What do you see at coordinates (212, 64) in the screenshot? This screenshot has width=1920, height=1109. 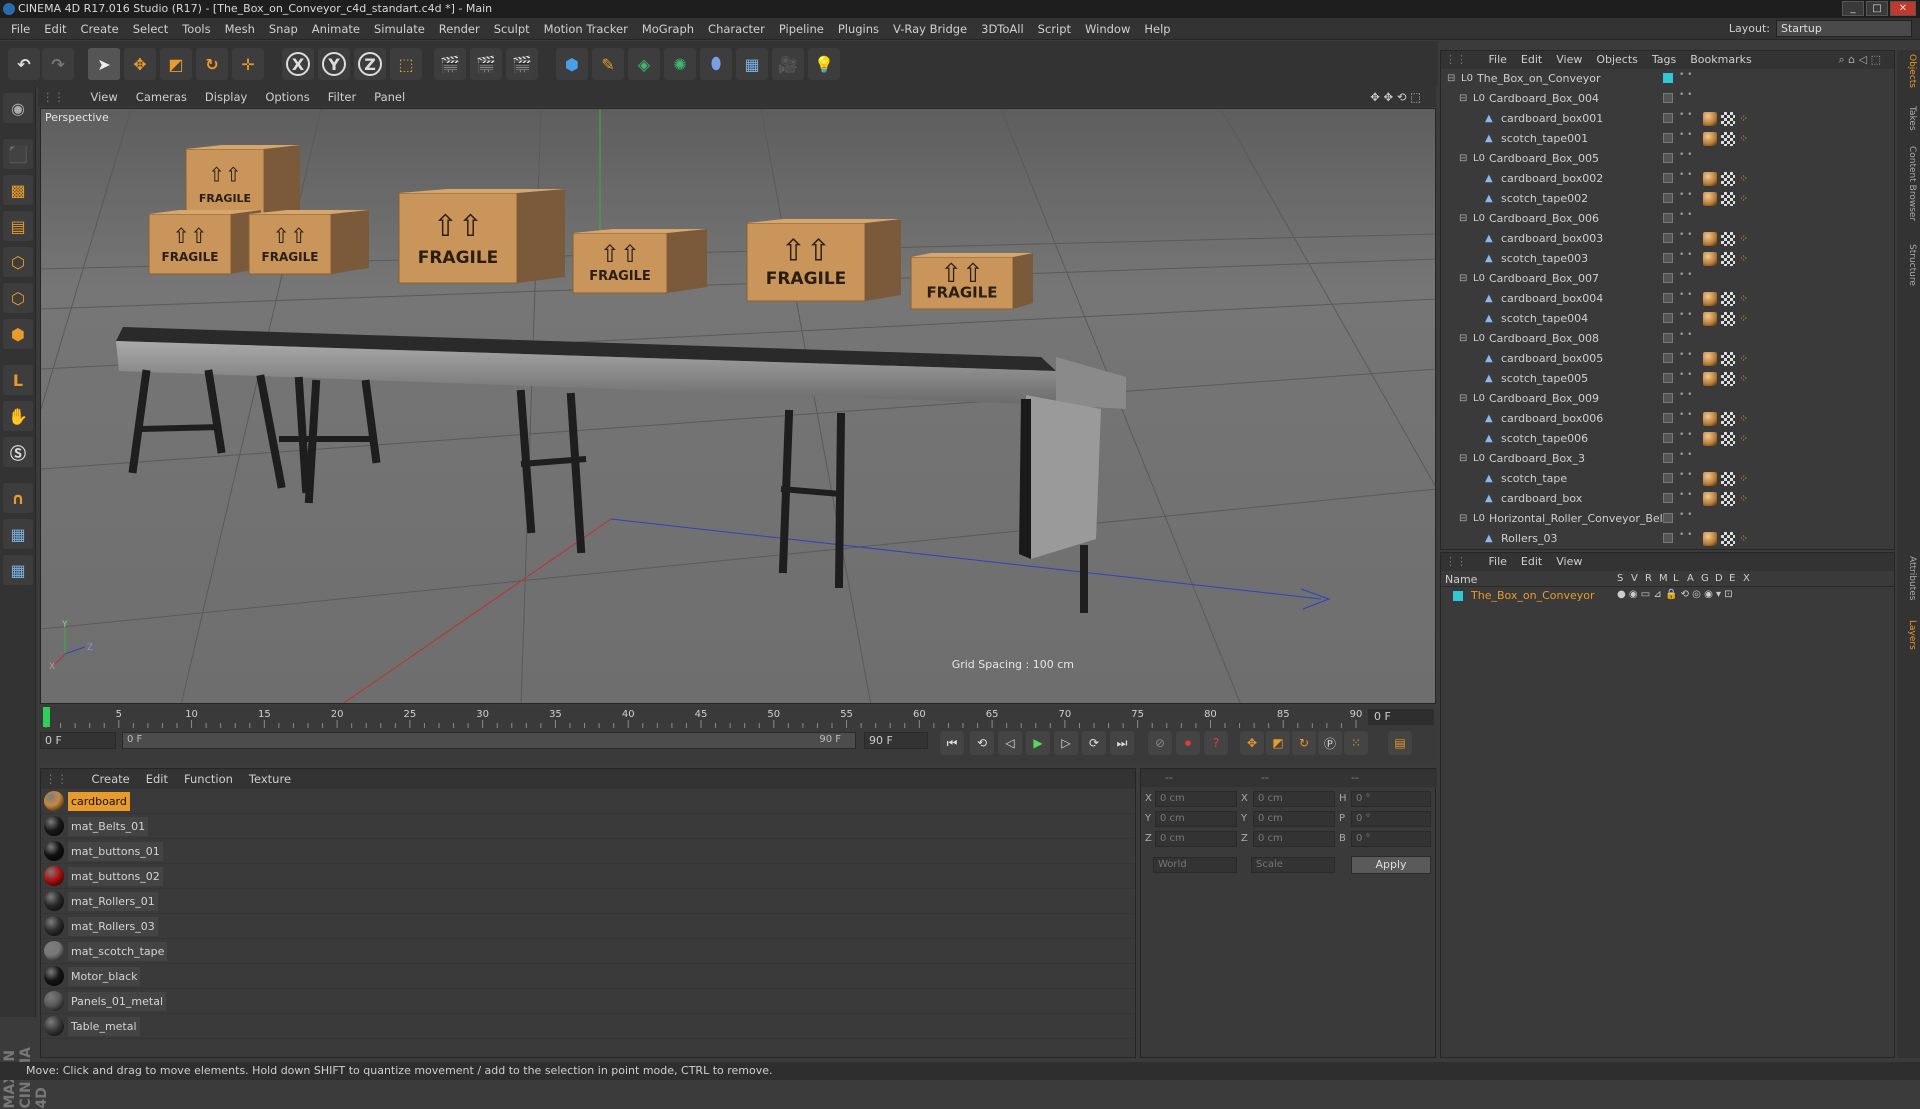 I see `rotate-tool-button: ↻` at bounding box center [212, 64].